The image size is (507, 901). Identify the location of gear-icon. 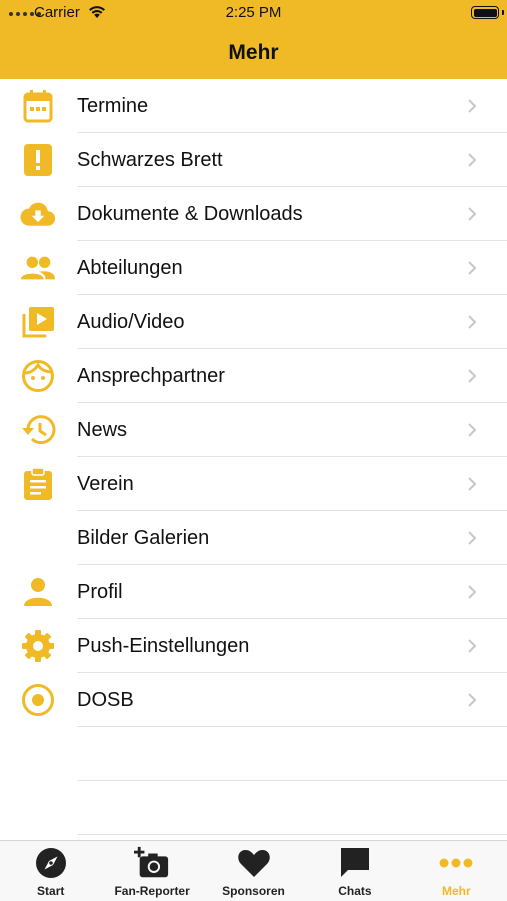
(38, 646).